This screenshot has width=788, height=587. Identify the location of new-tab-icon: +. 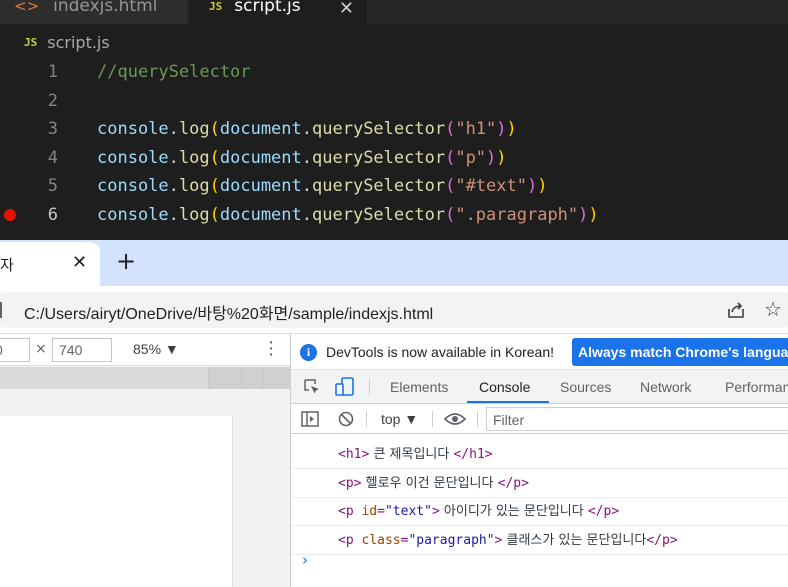
(126, 261).